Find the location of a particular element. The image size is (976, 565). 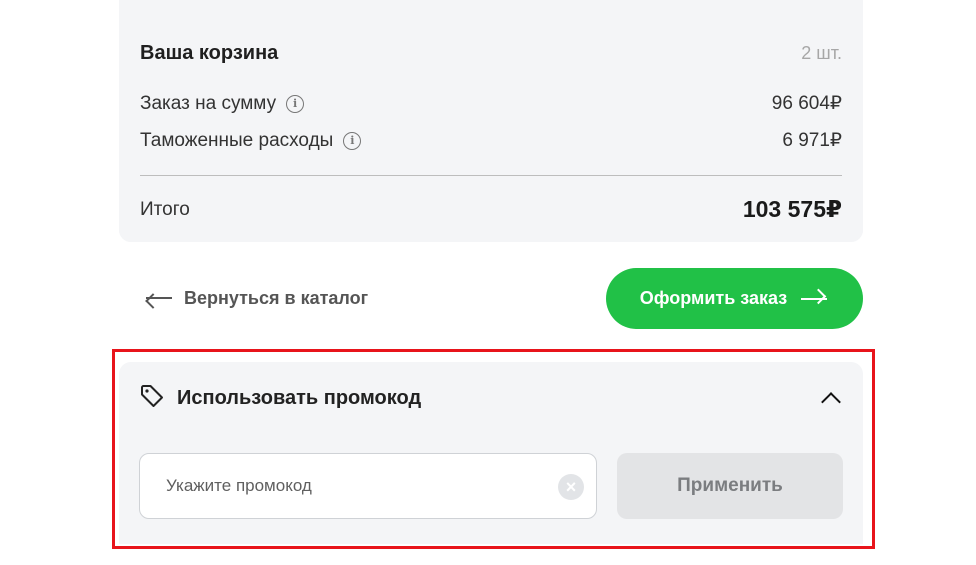

total-row: Итого 103 575₽ is located at coordinates (491, 209).